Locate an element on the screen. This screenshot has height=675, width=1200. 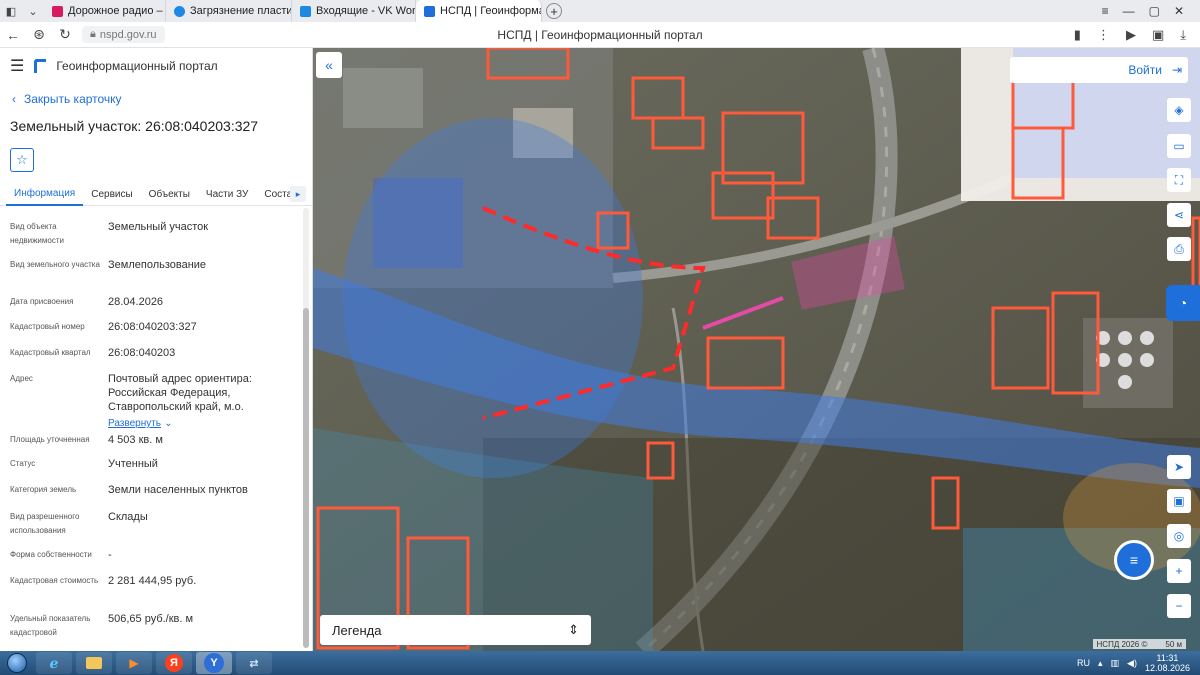
info-label: Статус is located at coordinates (23, 463).